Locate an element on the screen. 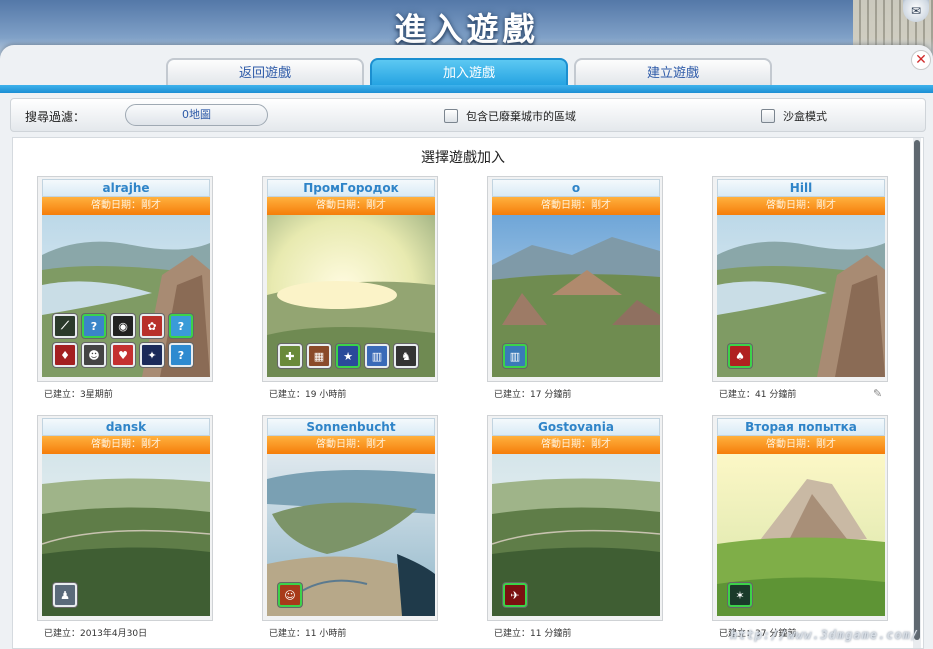 The width and height of the screenshot is (933, 649). created-time: 已建立：3星期前 is located at coordinates (78, 395).